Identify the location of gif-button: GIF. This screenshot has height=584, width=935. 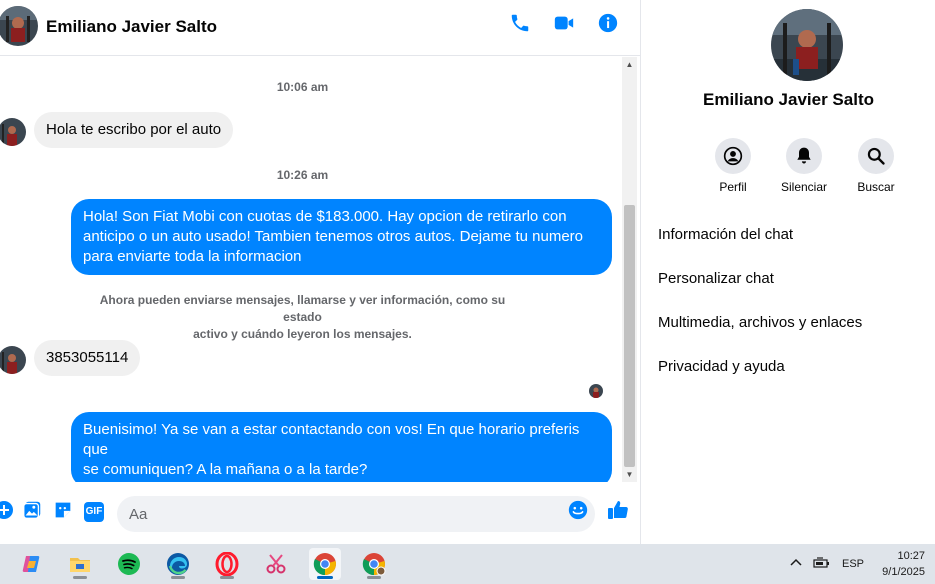
(94, 512).